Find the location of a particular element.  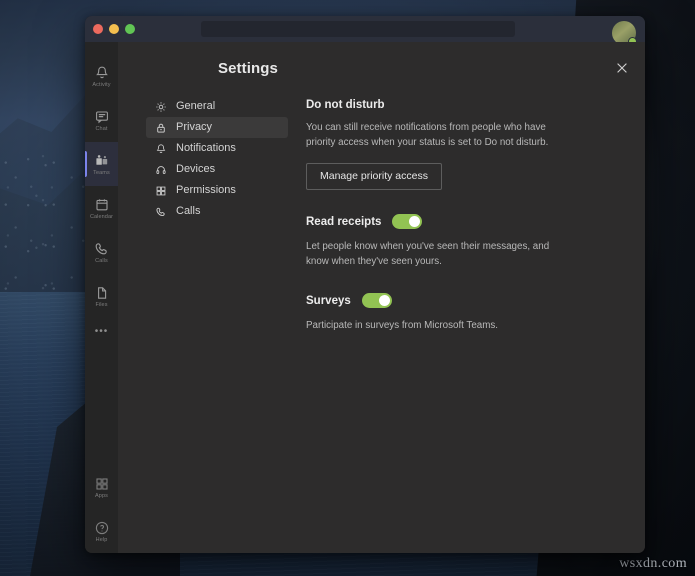

image-watermark: wsxdn.com is located at coordinates (653, 563).